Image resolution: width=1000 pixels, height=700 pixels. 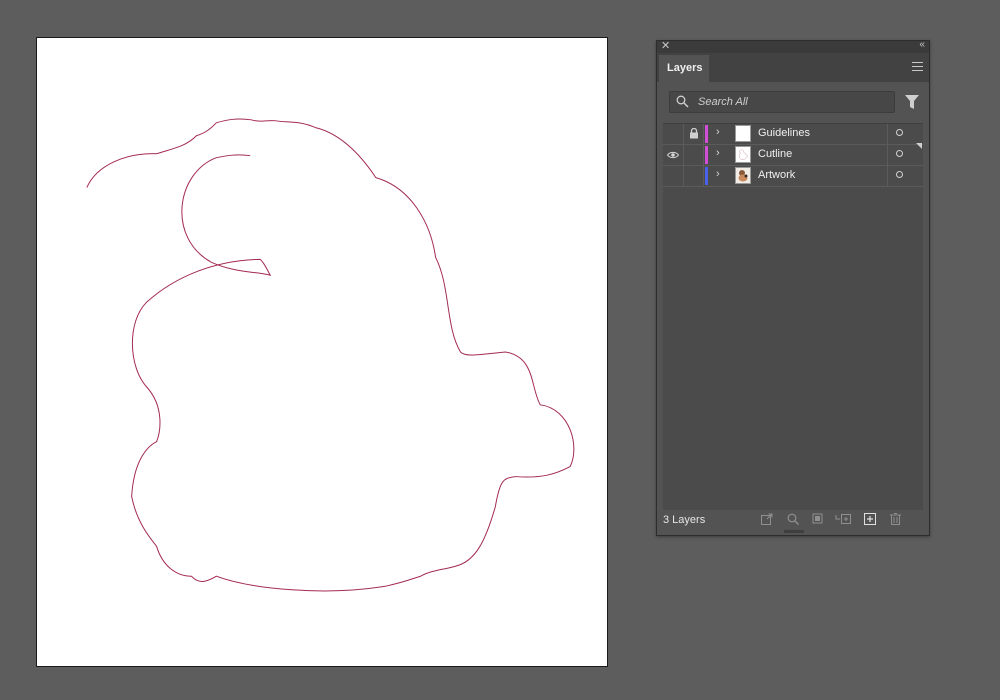 I want to click on search-input: Search All, so click(x=723, y=102).